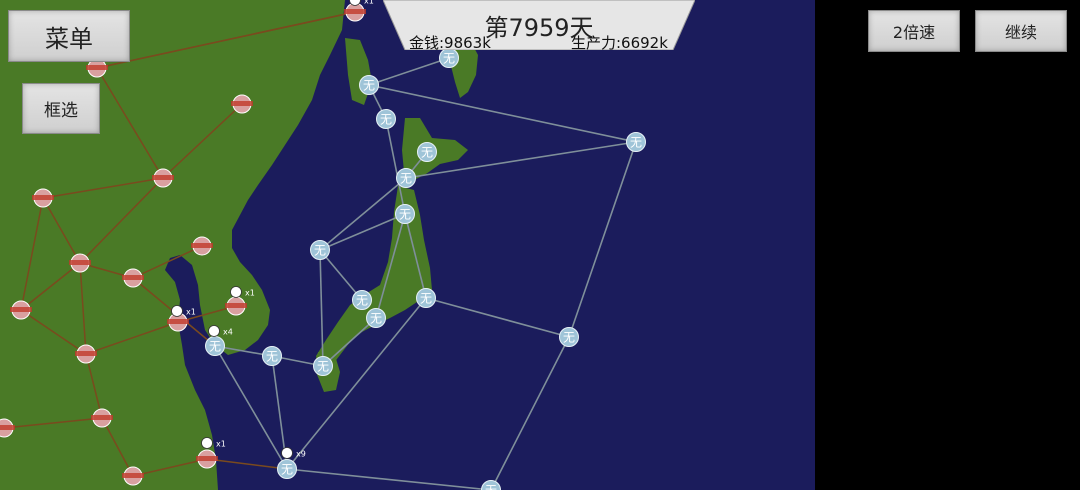  What do you see at coordinates (69, 36) in the screenshot?
I see `menu-button: 菜单` at bounding box center [69, 36].